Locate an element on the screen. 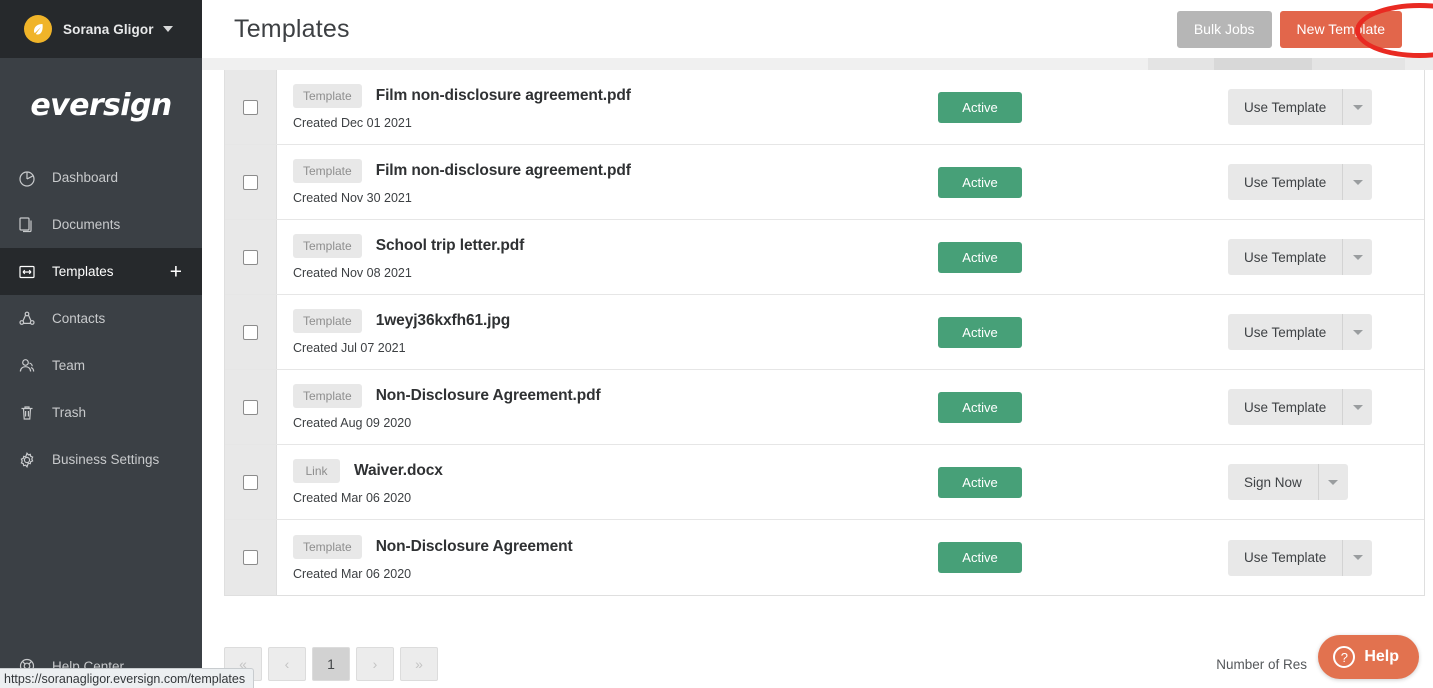  page-title: Templates is located at coordinates (292, 28).